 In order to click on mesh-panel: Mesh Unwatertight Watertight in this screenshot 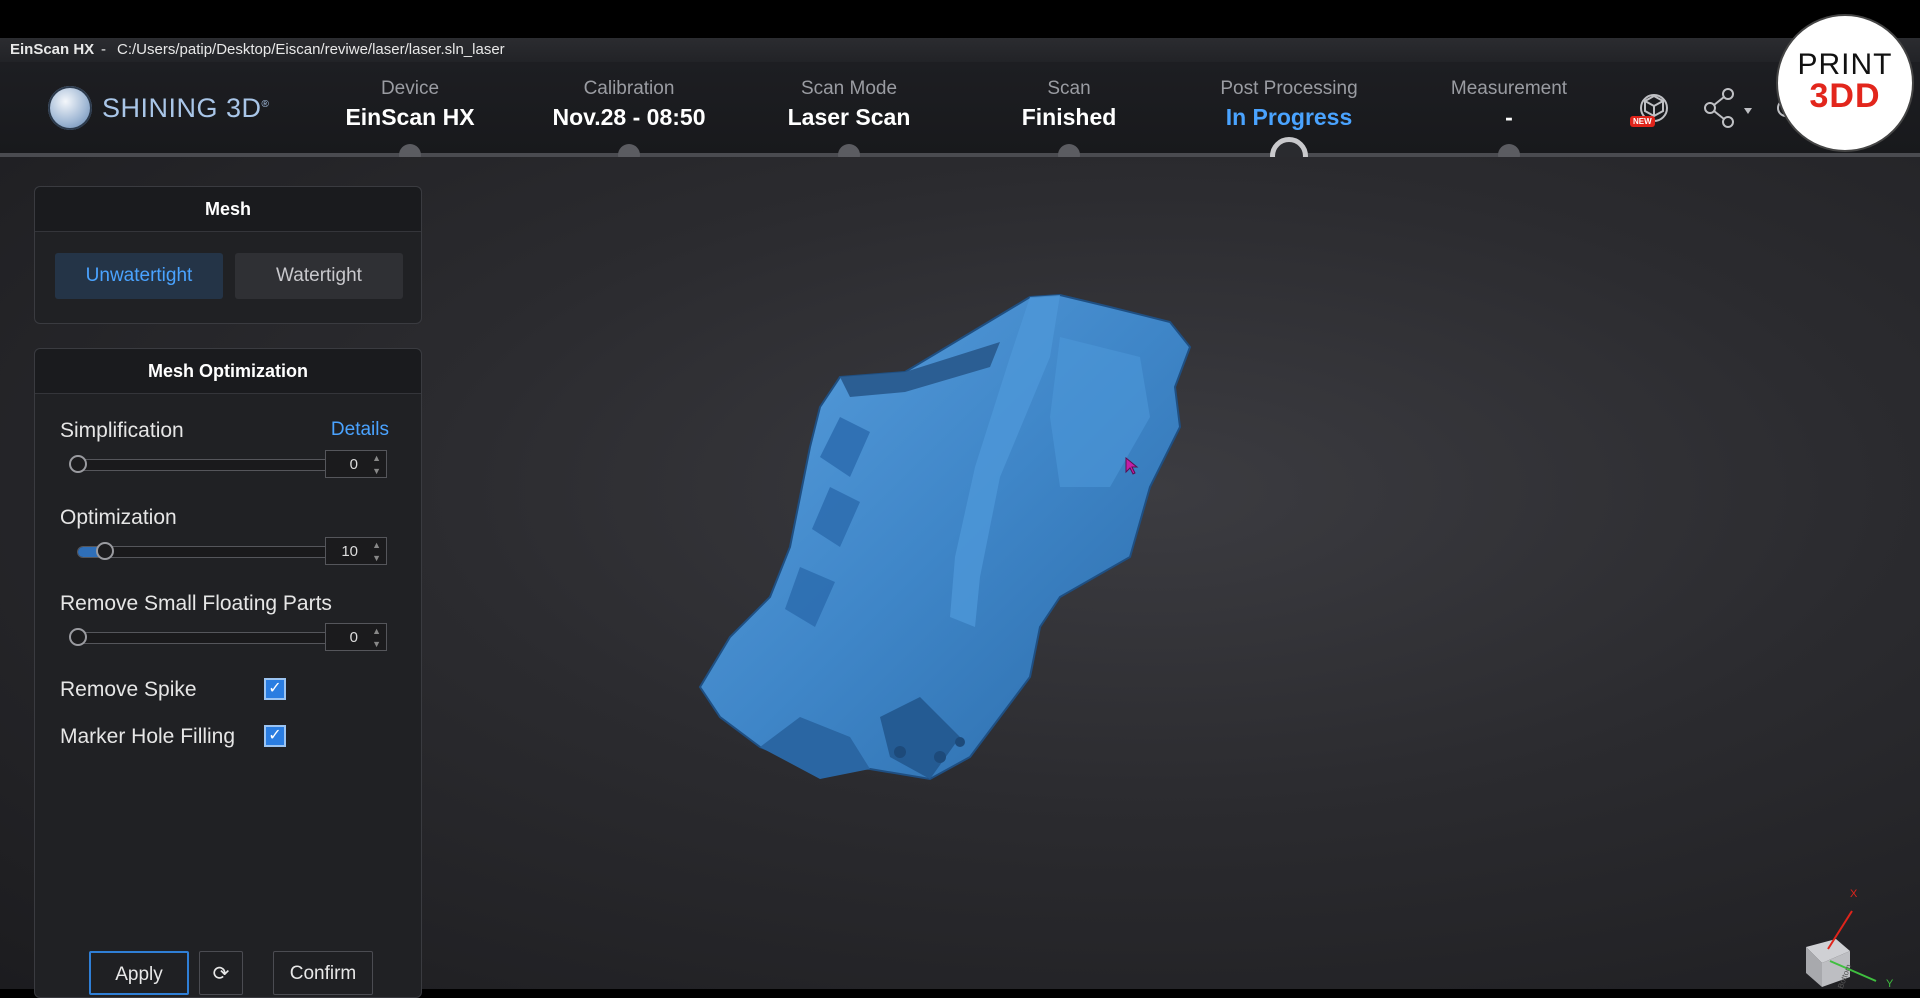, I will do `click(228, 255)`.